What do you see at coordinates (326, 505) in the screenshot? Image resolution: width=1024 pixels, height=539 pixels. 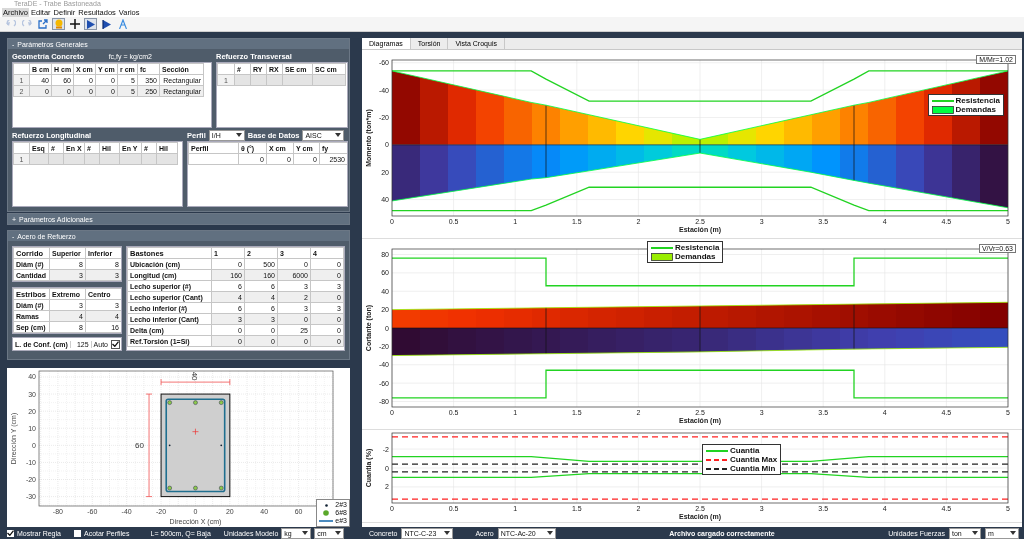 I see `dot-icon` at bounding box center [326, 505].